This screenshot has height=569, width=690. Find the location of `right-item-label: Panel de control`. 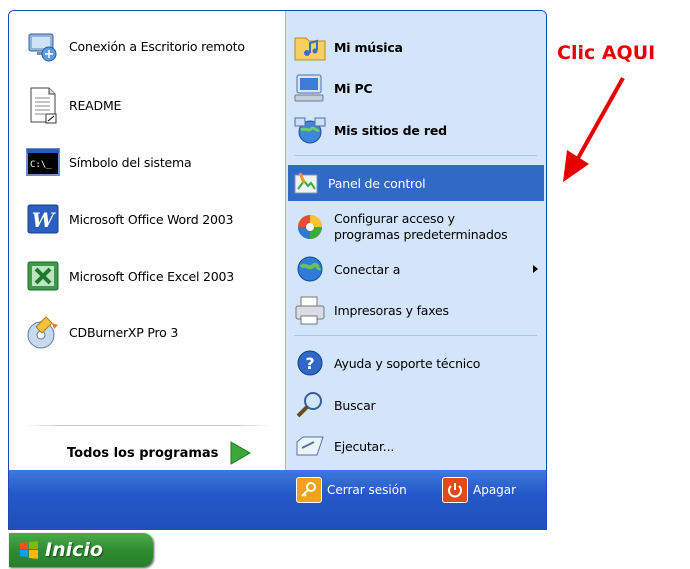

right-item-label: Panel de control is located at coordinates (377, 183).